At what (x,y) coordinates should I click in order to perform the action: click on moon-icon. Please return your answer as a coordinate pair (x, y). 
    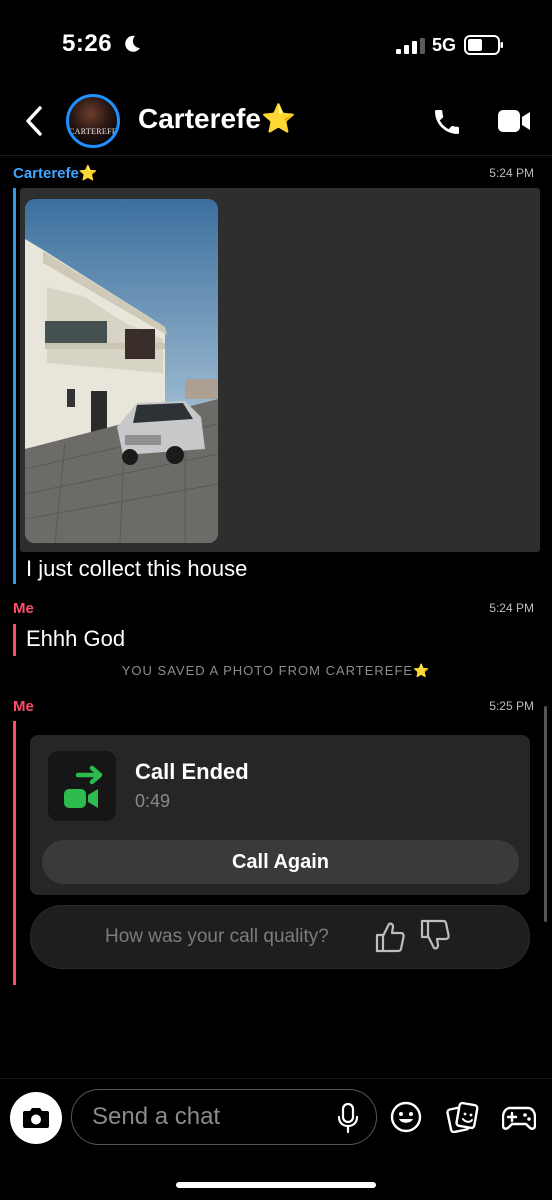
    Looking at the image, I should click on (132, 43).